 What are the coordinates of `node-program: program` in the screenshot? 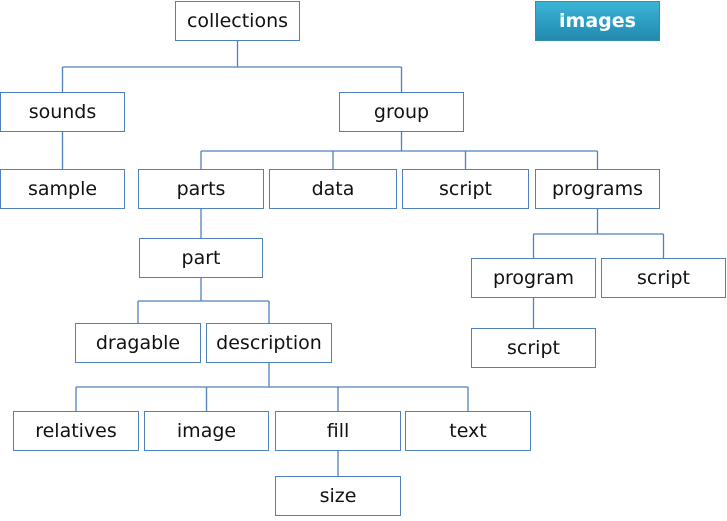 It's located at (533, 278).